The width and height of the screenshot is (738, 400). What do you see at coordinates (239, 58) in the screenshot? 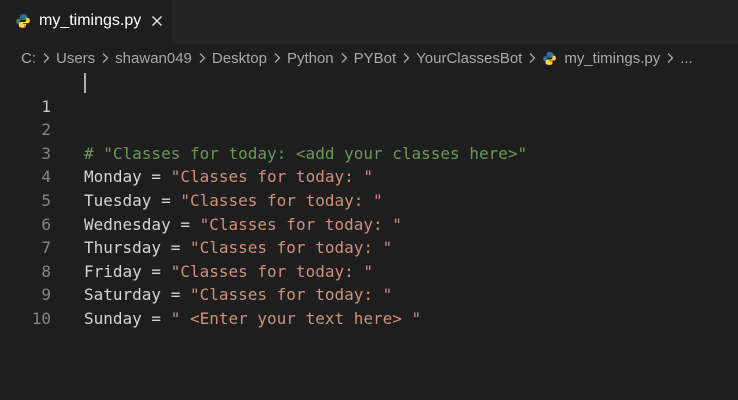
I see `breadcrumb-desktop: Desktop` at bounding box center [239, 58].